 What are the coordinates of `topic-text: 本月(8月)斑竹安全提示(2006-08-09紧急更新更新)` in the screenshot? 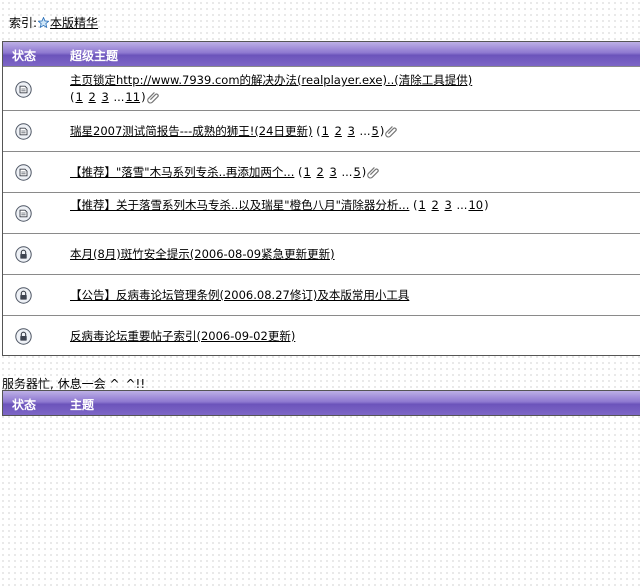 It's located at (280, 254).